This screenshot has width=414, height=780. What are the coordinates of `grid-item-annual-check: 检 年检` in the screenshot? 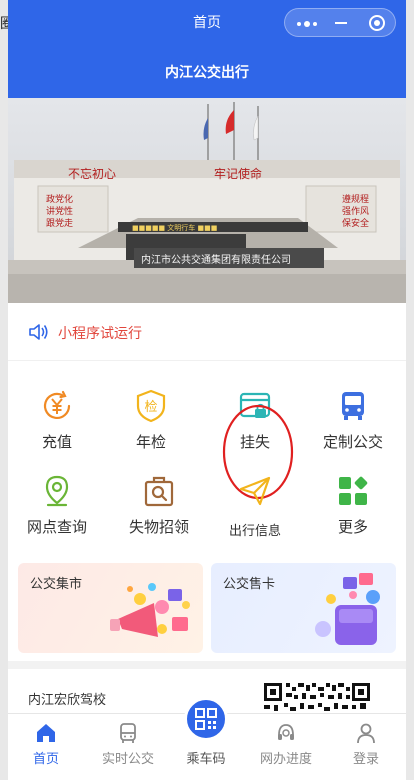 It's located at (151, 429).